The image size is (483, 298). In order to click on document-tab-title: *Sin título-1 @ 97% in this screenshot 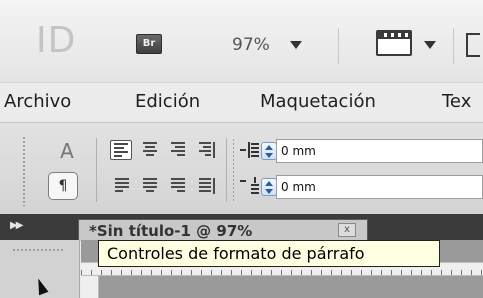, I will do `click(171, 231)`.